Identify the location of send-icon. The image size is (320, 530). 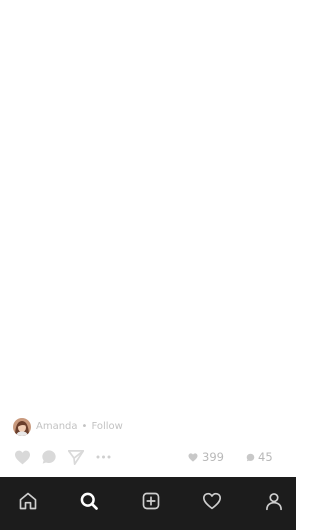
(76, 457).